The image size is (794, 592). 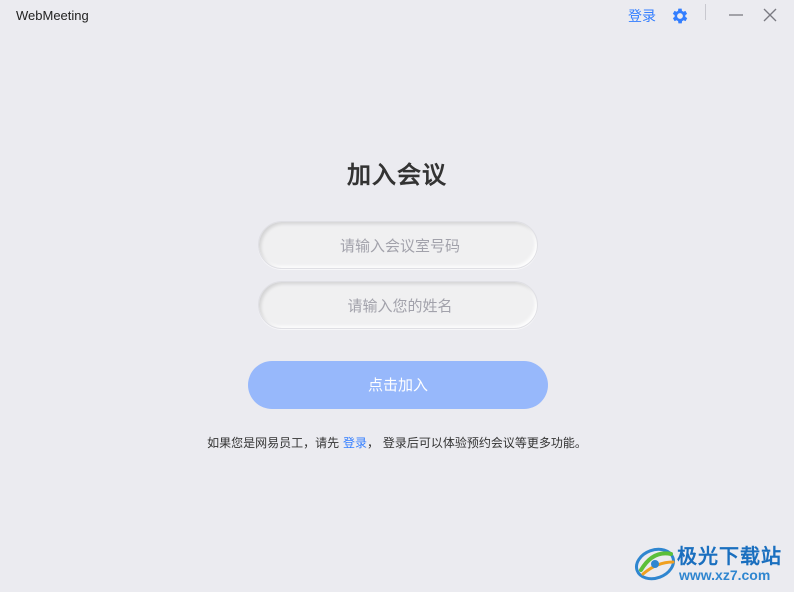 I want to click on join-button: 点击加入, so click(x=398, y=385).